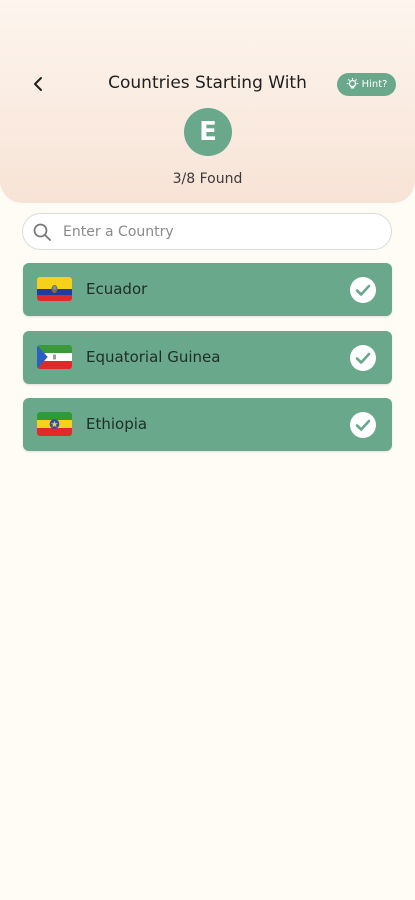 The height and width of the screenshot is (900, 415). Describe the element at coordinates (54, 289) in the screenshot. I see `ecuador-flag-icon` at that location.